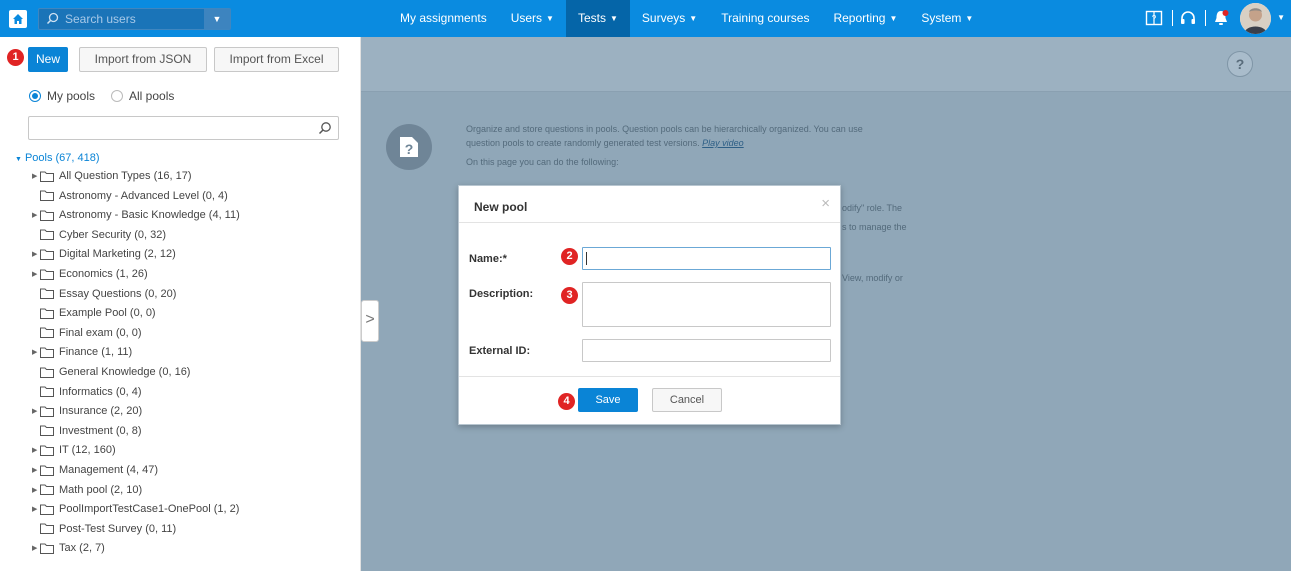  Describe the element at coordinates (706, 258) in the screenshot. I see `name-field` at that location.